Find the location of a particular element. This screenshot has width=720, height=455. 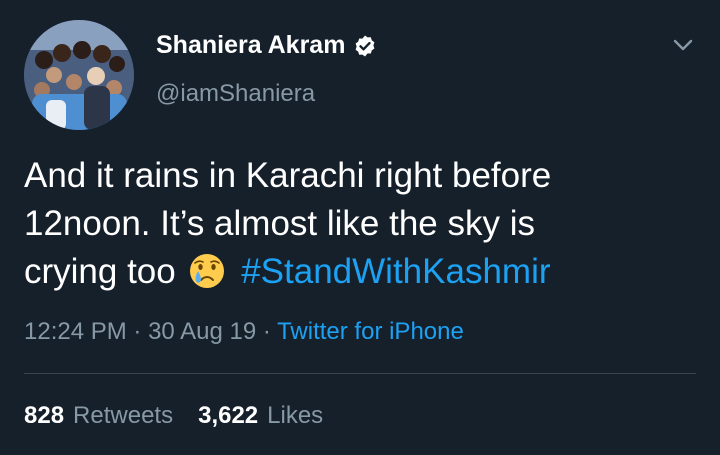

tweet-source-link: Twitter for iPhone is located at coordinates (370, 331).